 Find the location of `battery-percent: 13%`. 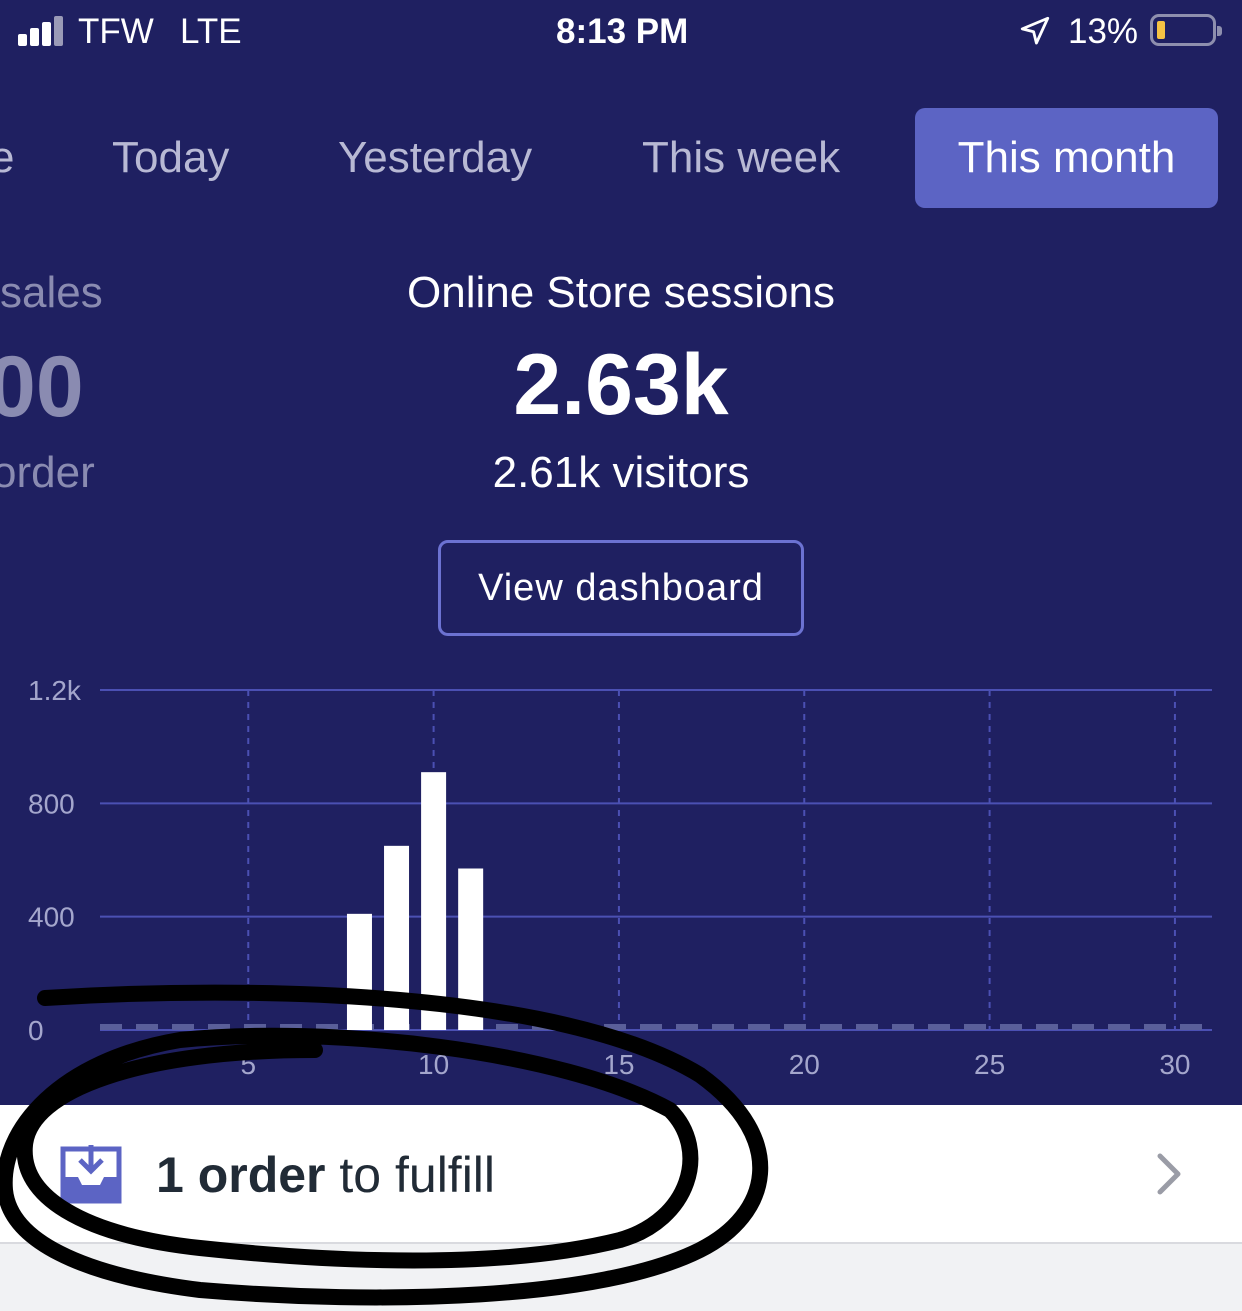

battery-percent: 13% is located at coordinates (1103, 31).